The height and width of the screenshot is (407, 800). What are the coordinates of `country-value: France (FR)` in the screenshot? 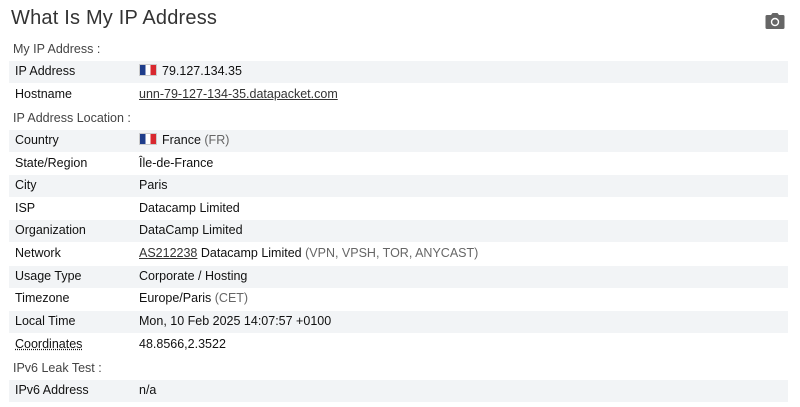 It's located at (184, 140).